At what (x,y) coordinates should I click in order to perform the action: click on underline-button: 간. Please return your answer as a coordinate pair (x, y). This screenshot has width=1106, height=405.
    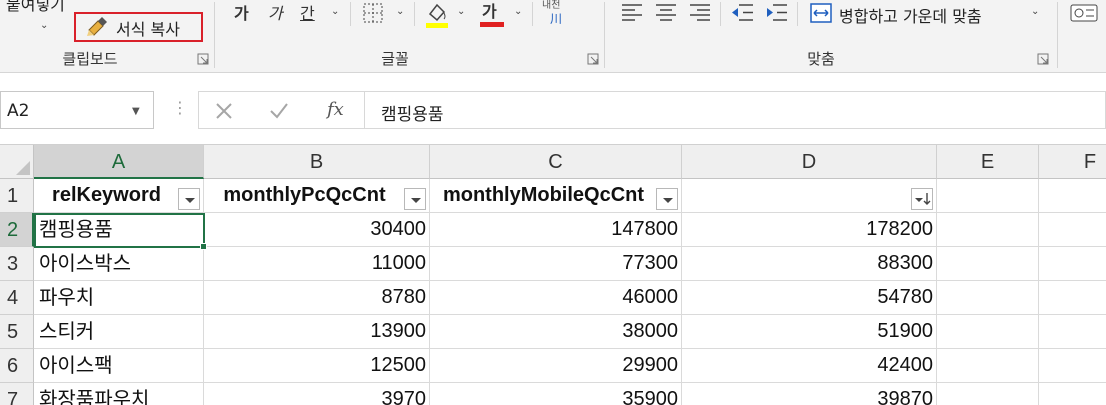
    Looking at the image, I should click on (307, 12).